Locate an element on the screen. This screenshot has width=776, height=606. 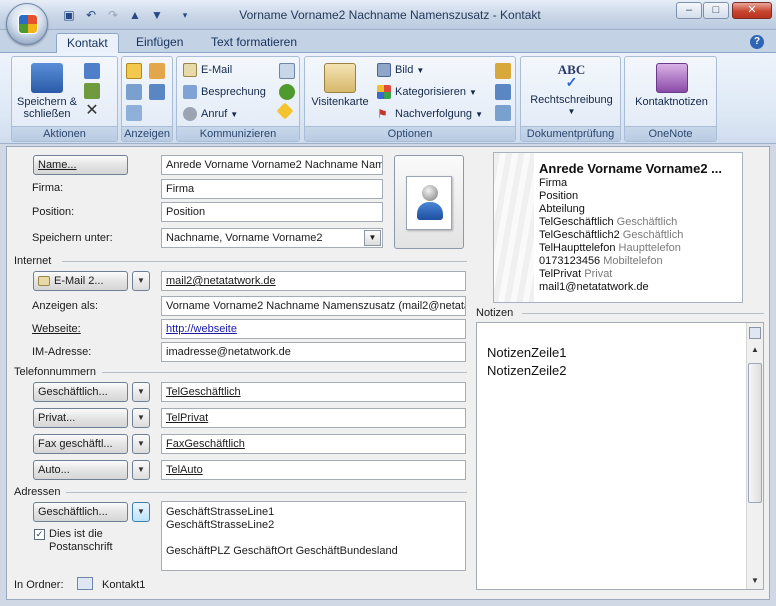
visitenkarte-button: Visitenkarte is located at coordinates (340, 85).